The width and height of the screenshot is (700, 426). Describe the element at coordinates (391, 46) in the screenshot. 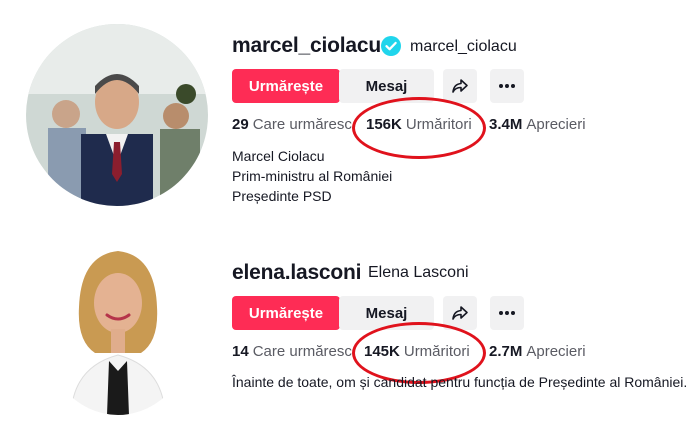

I see `verified-badge-icon` at that location.